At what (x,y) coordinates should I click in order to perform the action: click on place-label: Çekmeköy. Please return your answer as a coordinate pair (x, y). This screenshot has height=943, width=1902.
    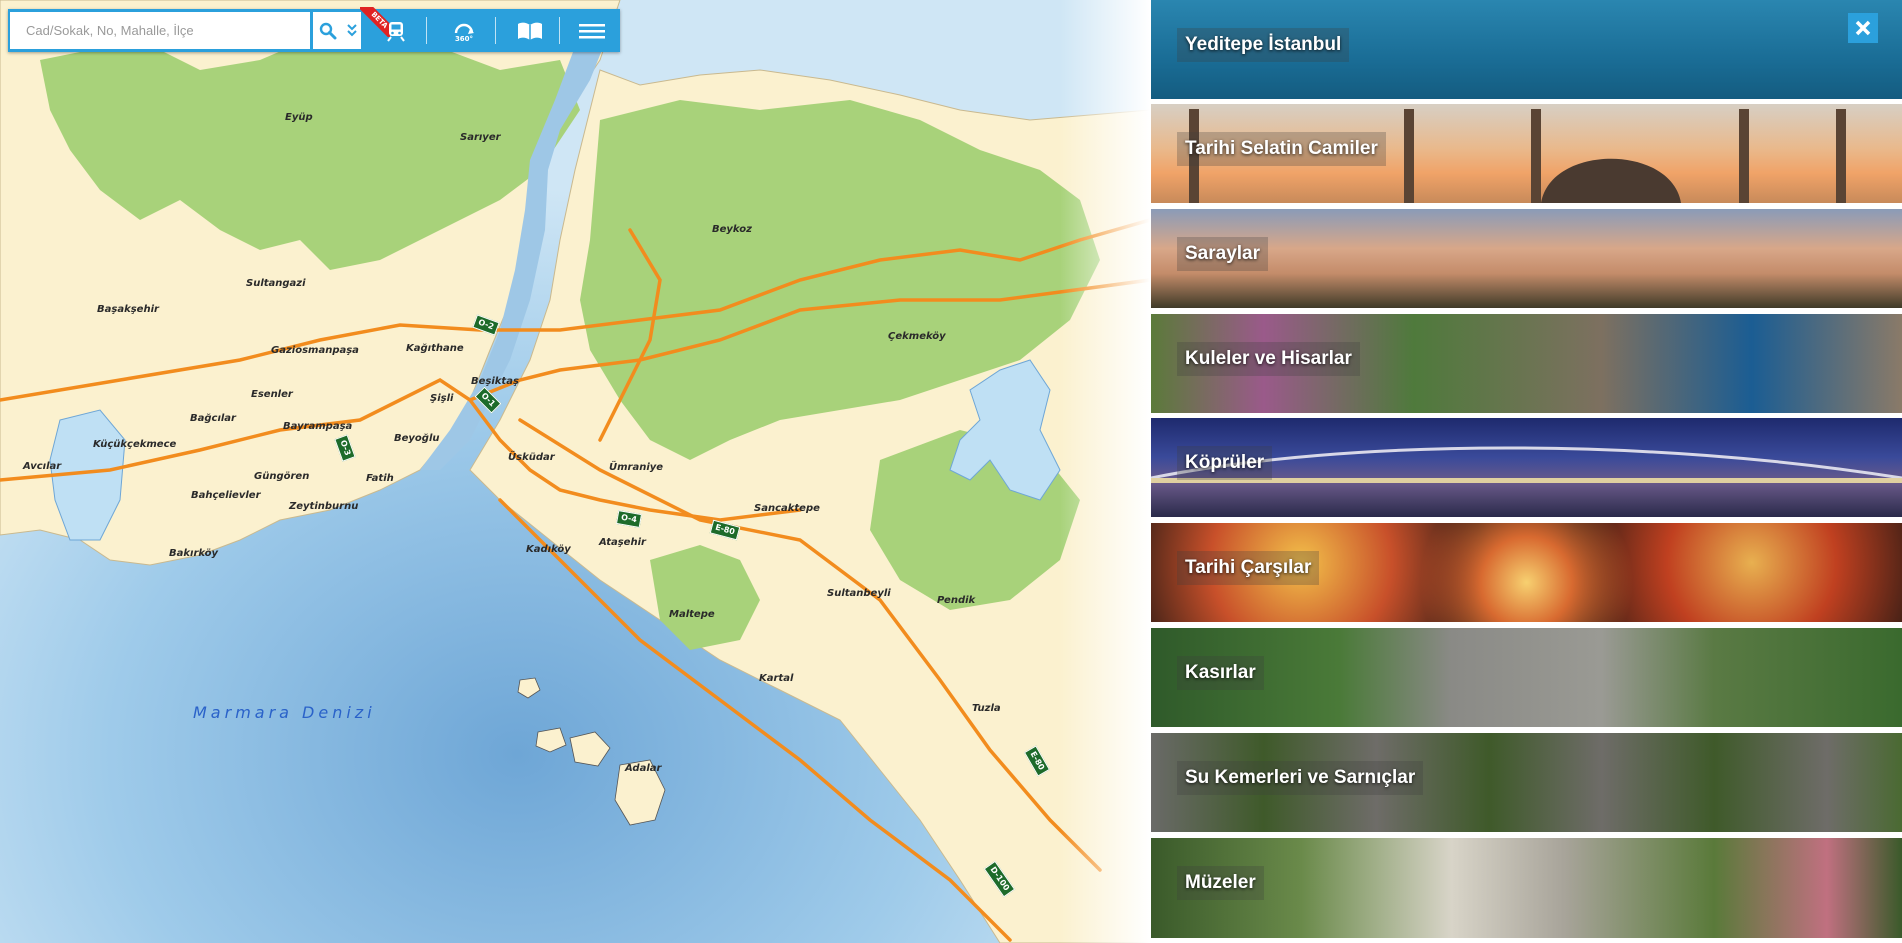
    Looking at the image, I should click on (917, 336).